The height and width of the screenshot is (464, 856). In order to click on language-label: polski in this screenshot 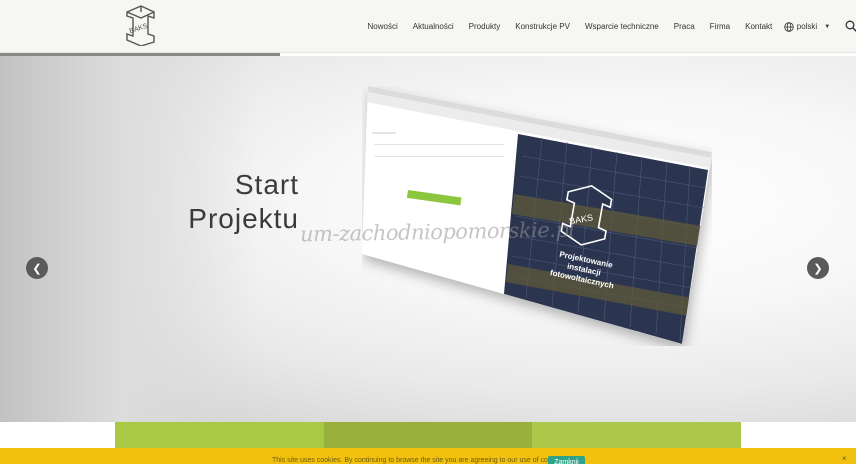, I will do `click(807, 26)`.